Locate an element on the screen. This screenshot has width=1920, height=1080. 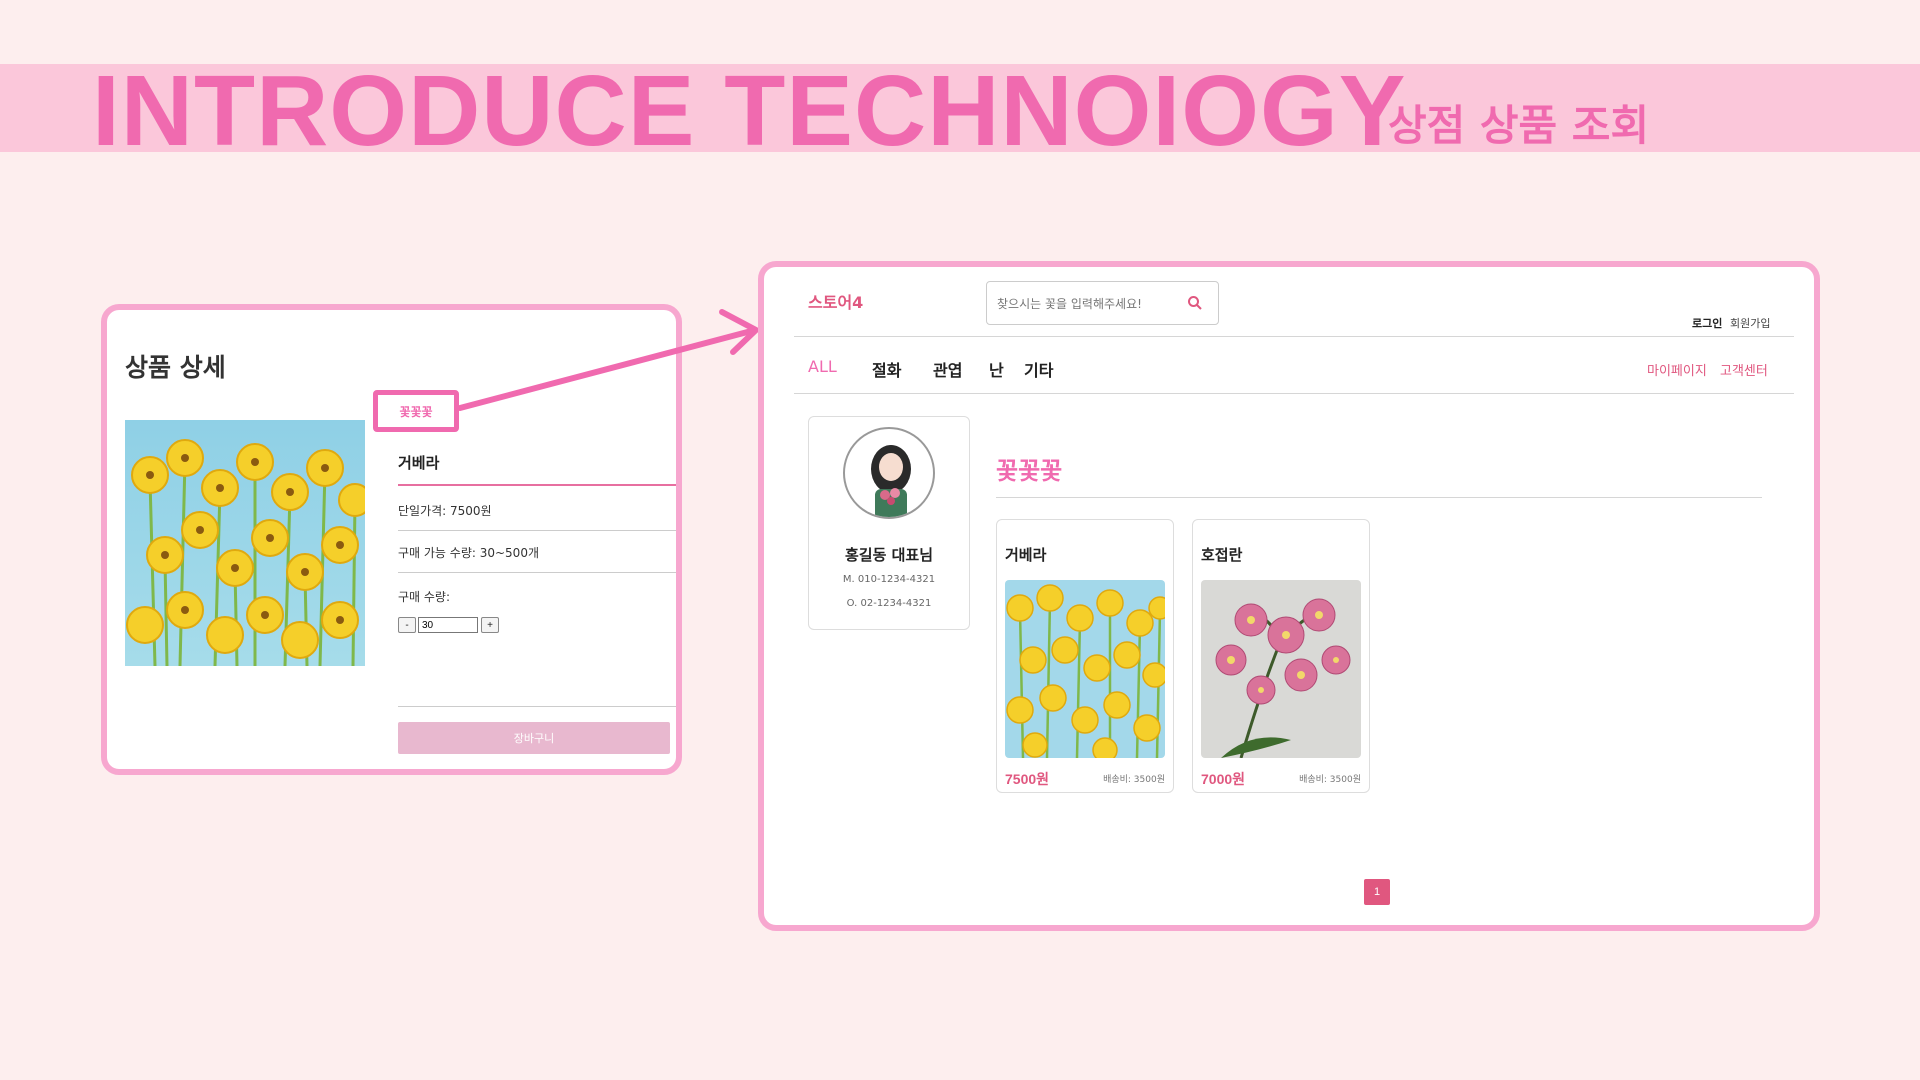
shop-logo: 스토어4 is located at coordinates (835, 301).